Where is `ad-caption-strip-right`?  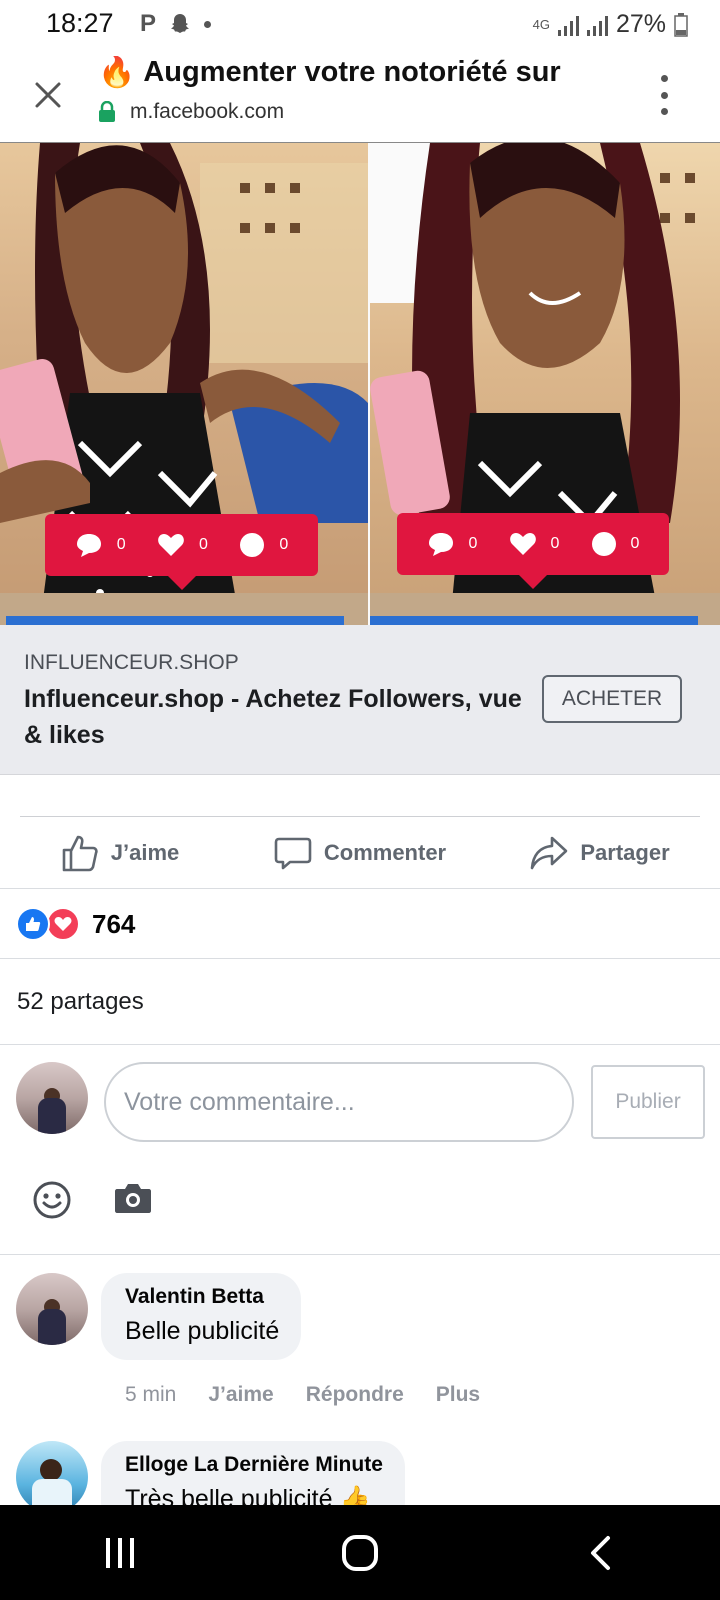
ad-caption-strip-right is located at coordinates (534, 620).